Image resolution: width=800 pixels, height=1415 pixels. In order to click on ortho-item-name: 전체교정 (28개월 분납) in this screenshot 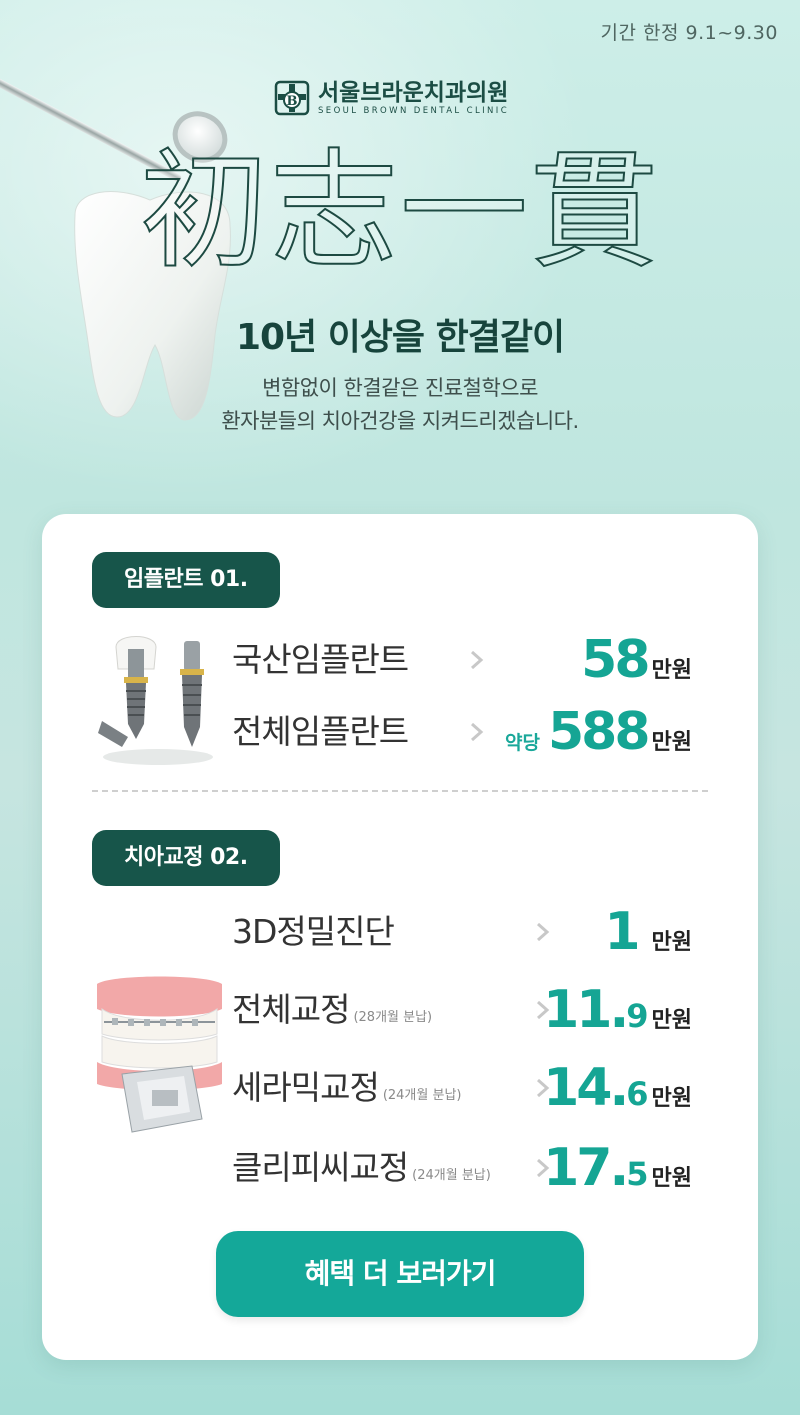, I will do `click(332, 1014)`.